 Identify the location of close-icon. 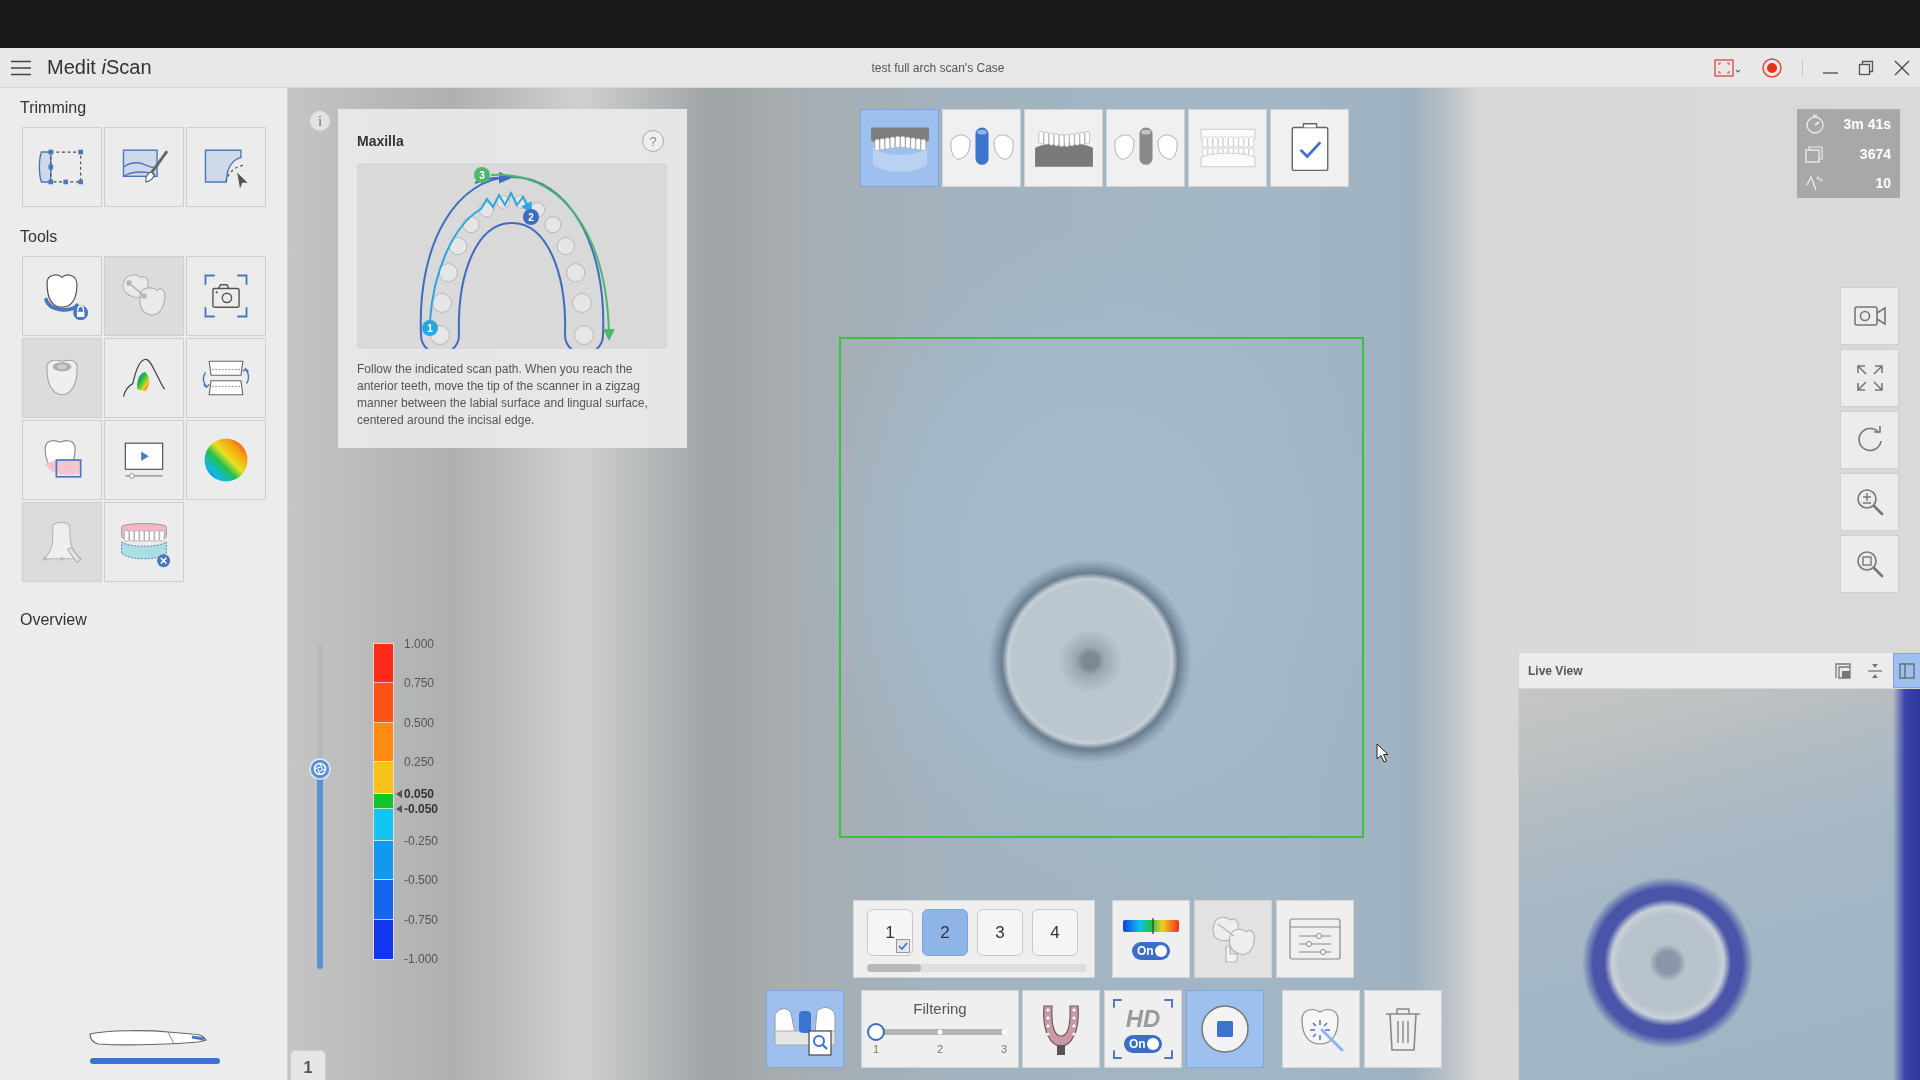
(1902, 67).